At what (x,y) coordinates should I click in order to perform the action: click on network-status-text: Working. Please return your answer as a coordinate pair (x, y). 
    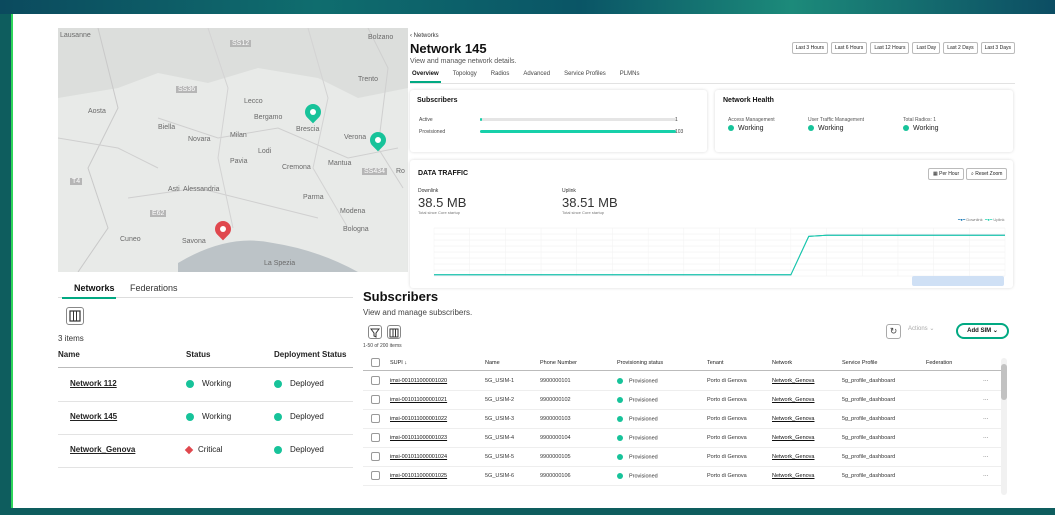
    Looking at the image, I should click on (217, 383).